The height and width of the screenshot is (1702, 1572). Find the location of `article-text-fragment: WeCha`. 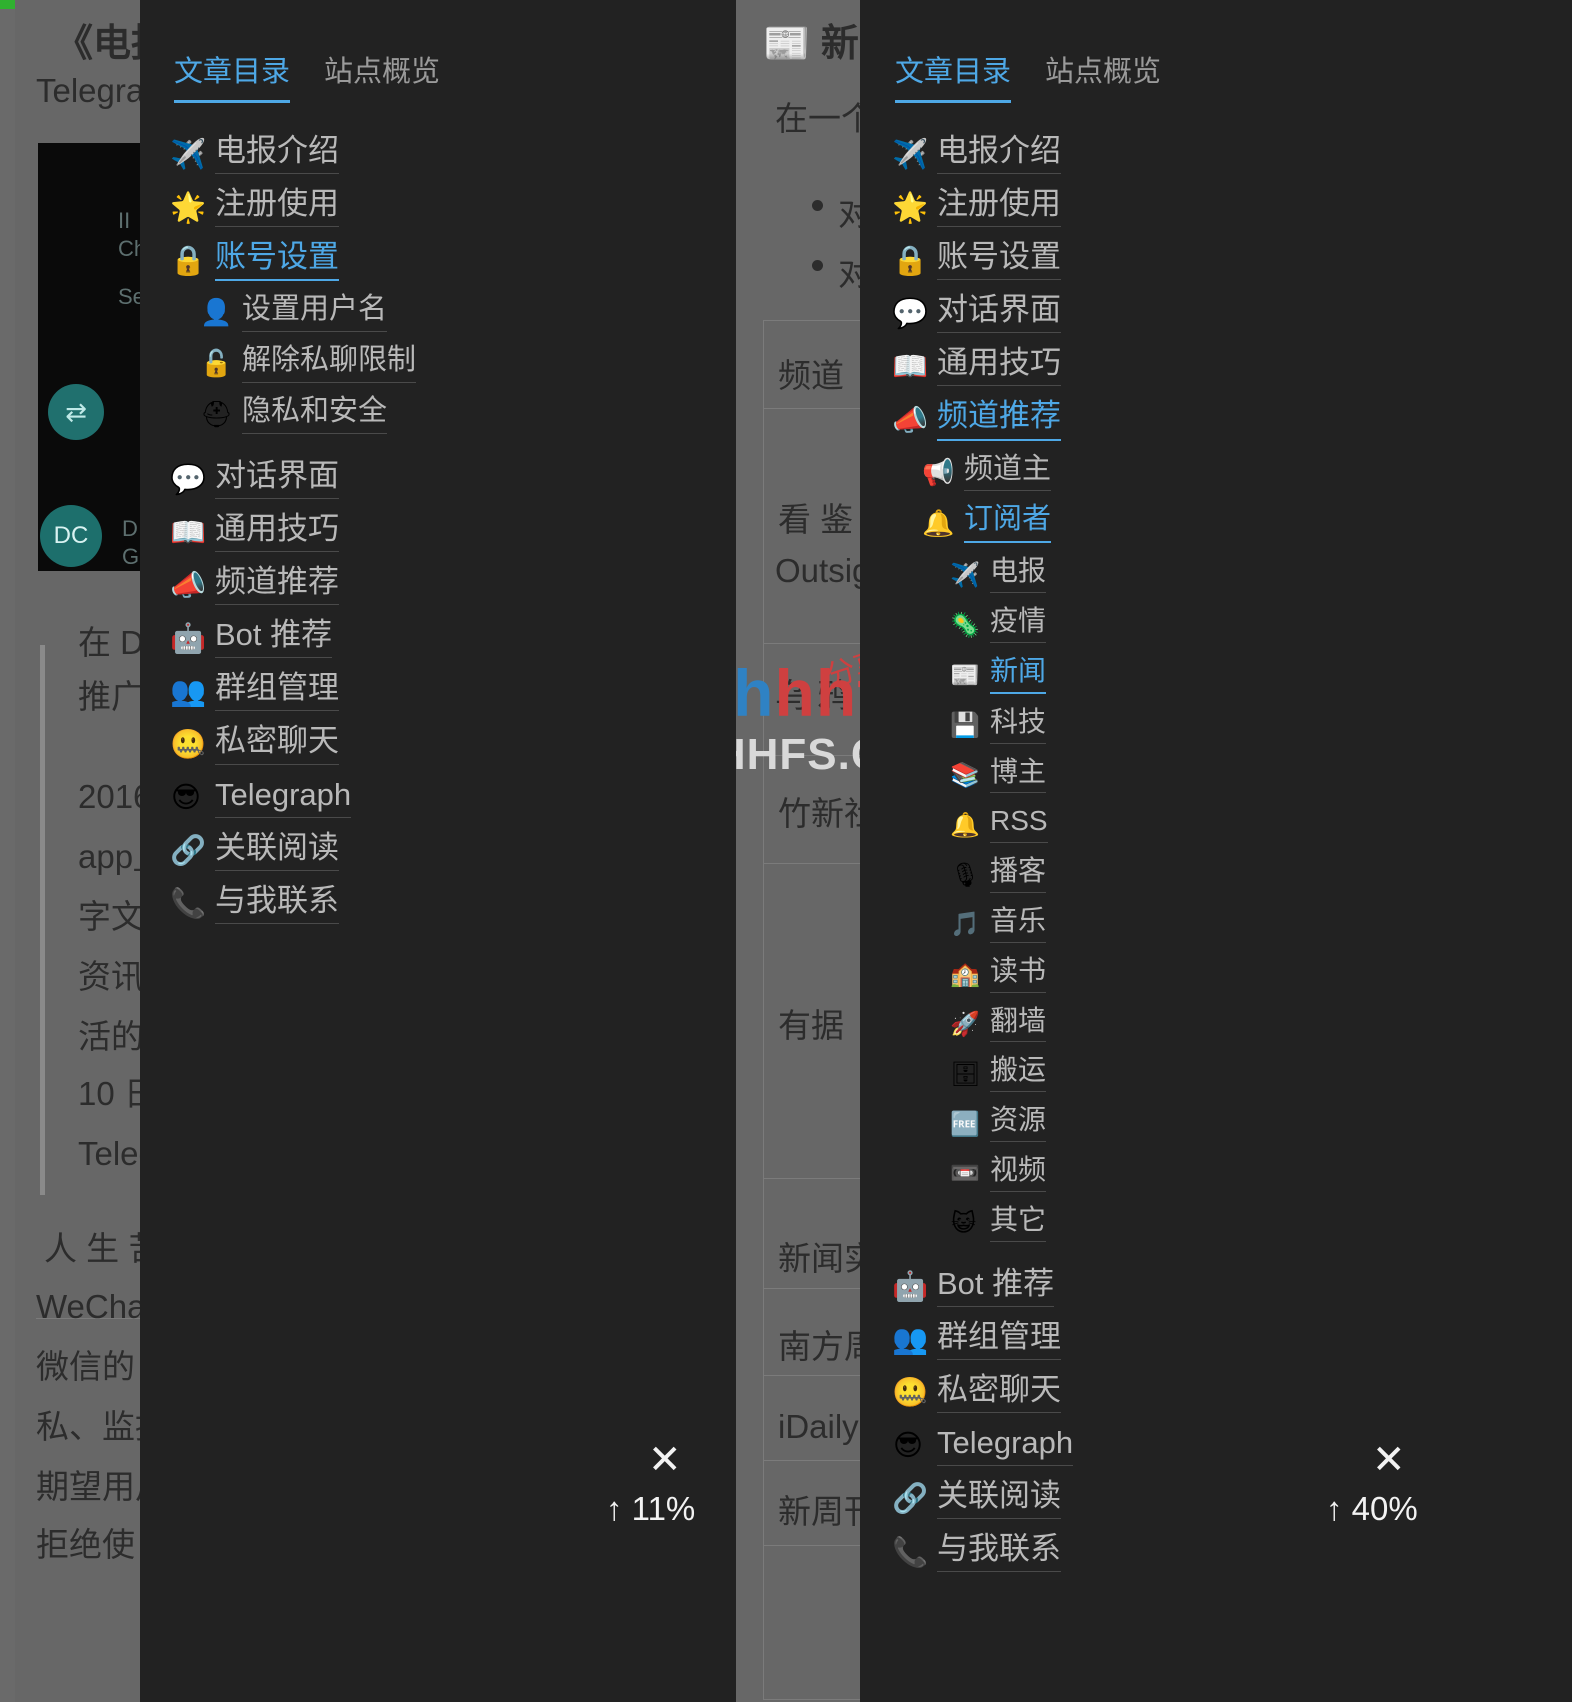

article-text-fragment: WeCha is located at coordinates (91, 1306).